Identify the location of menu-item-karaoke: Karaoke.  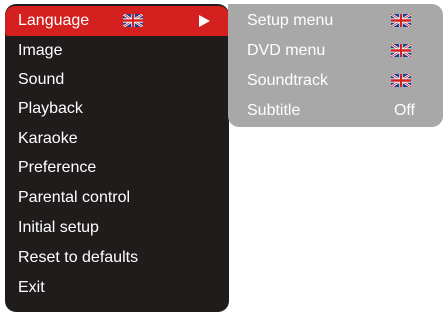
(117, 139).